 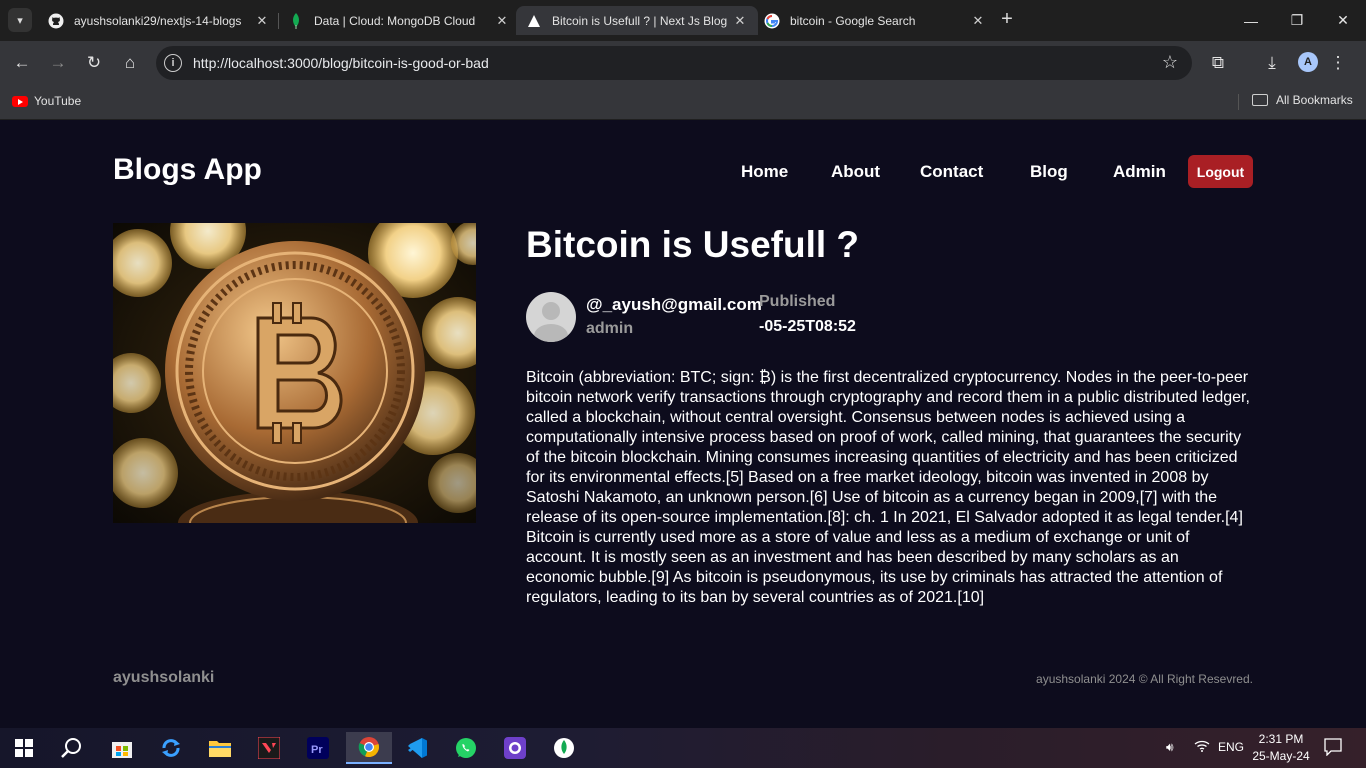 I want to click on whatsapp-icon, so click(x=466, y=748).